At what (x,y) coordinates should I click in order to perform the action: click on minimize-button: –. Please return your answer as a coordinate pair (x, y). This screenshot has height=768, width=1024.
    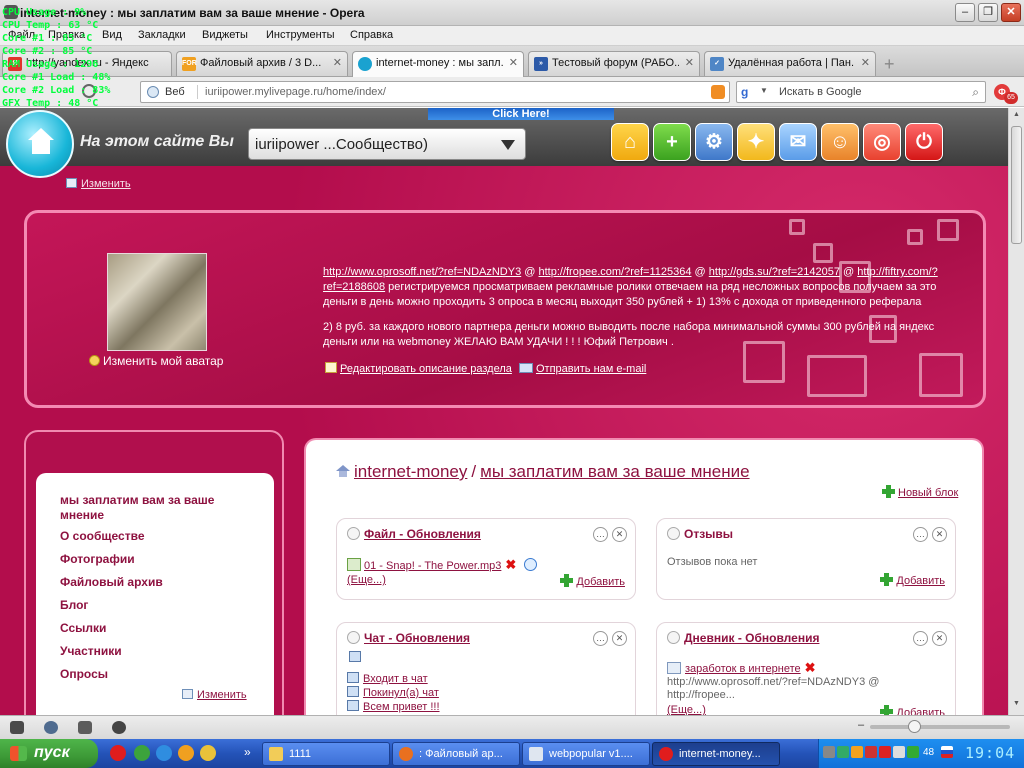
    Looking at the image, I should click on (965, 12).